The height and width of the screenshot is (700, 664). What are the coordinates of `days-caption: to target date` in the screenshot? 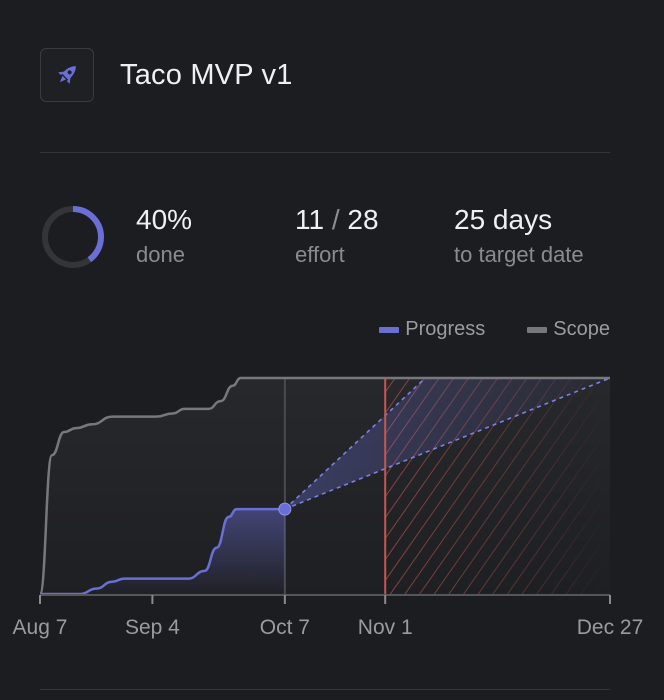 It's located at (519, 254).